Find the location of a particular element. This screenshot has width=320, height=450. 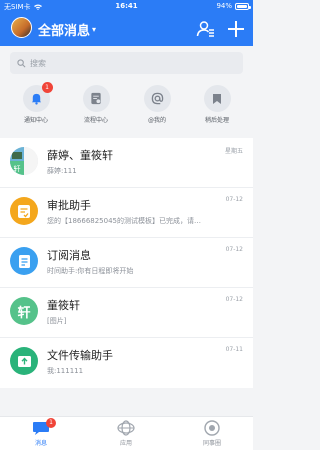

message-filter-dropdown: 全部消息 ▾ is located at coordinates (67, 29).